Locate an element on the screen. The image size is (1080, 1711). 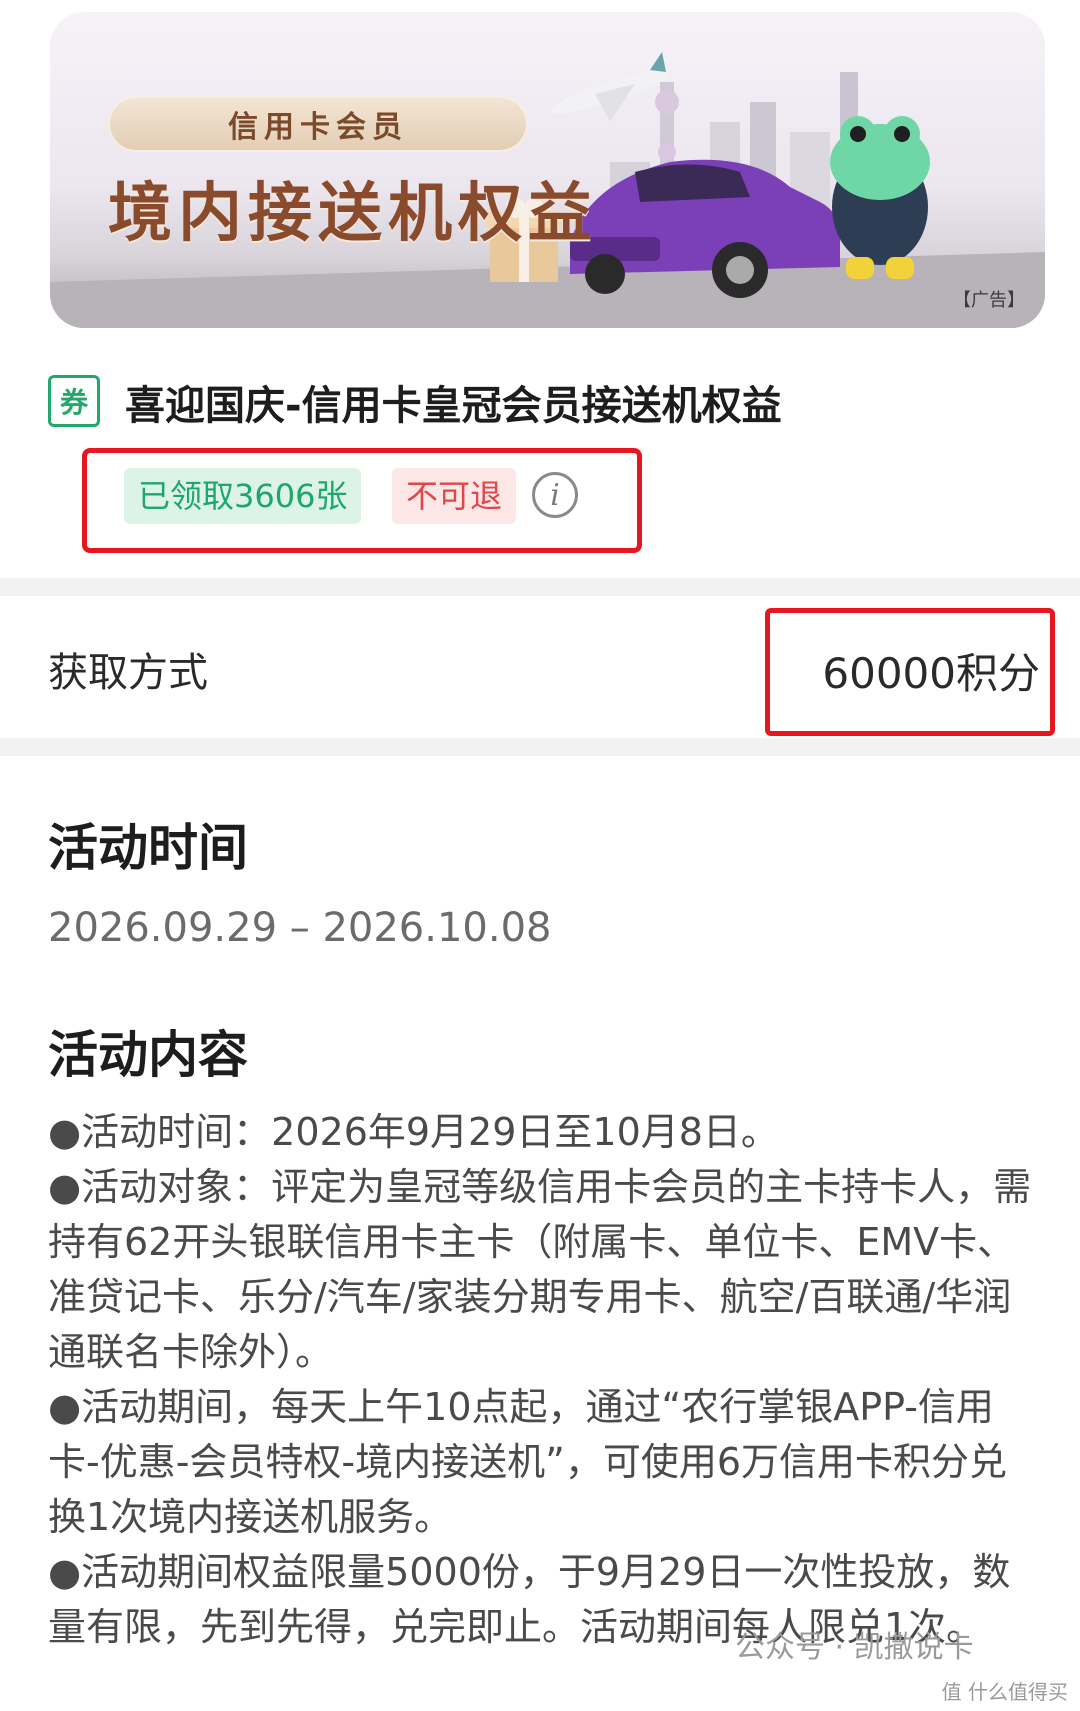
acquisition-label: 获取方式 is located at coordinates (128, 673).